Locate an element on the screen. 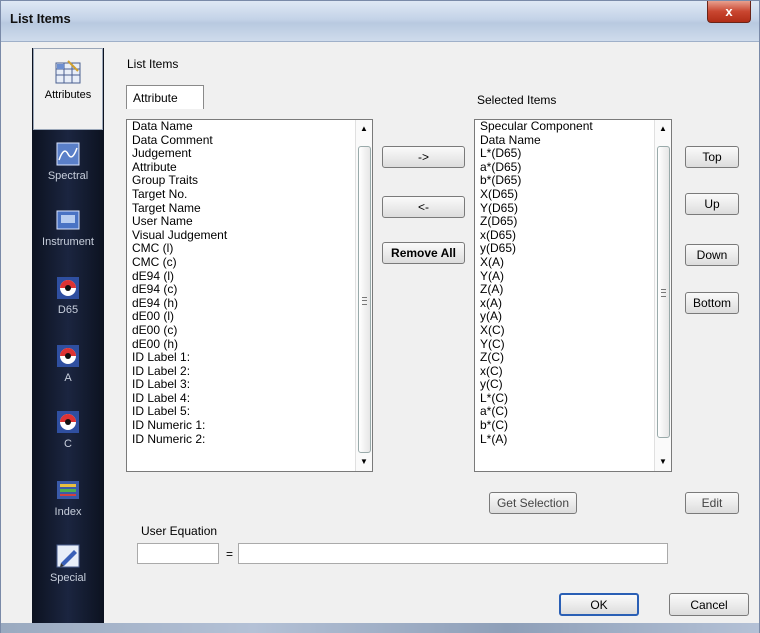 Image resolution: width=760 pixels, height=633 pixels. list-item: Target Name is located at coordinates (249, 208).